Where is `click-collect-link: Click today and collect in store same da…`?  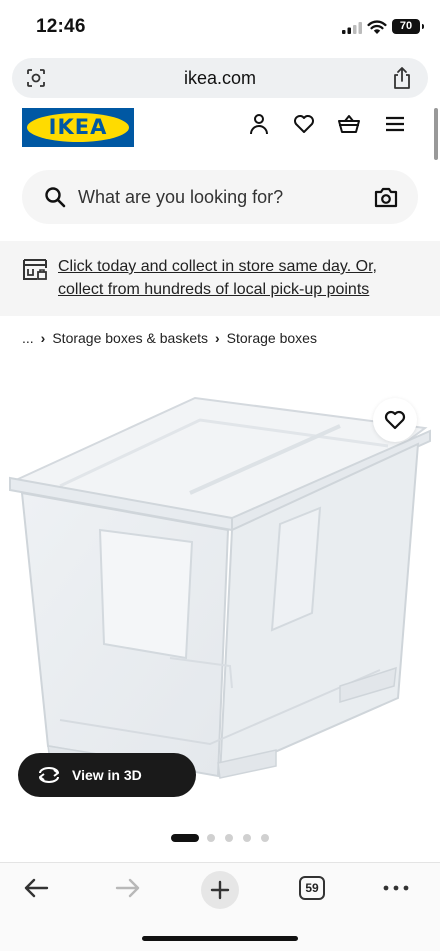 click-collect-link: Click today and collect in store same da… is located at coordinates (238, 278).